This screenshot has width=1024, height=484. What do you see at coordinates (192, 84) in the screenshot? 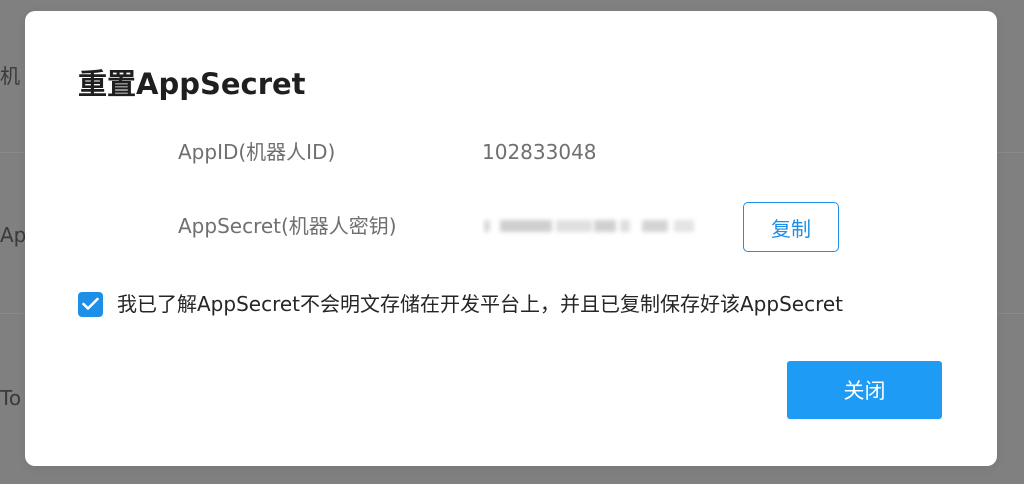
I see `dialog-title: 重置AppSecret` at bounding box center [192, 84].